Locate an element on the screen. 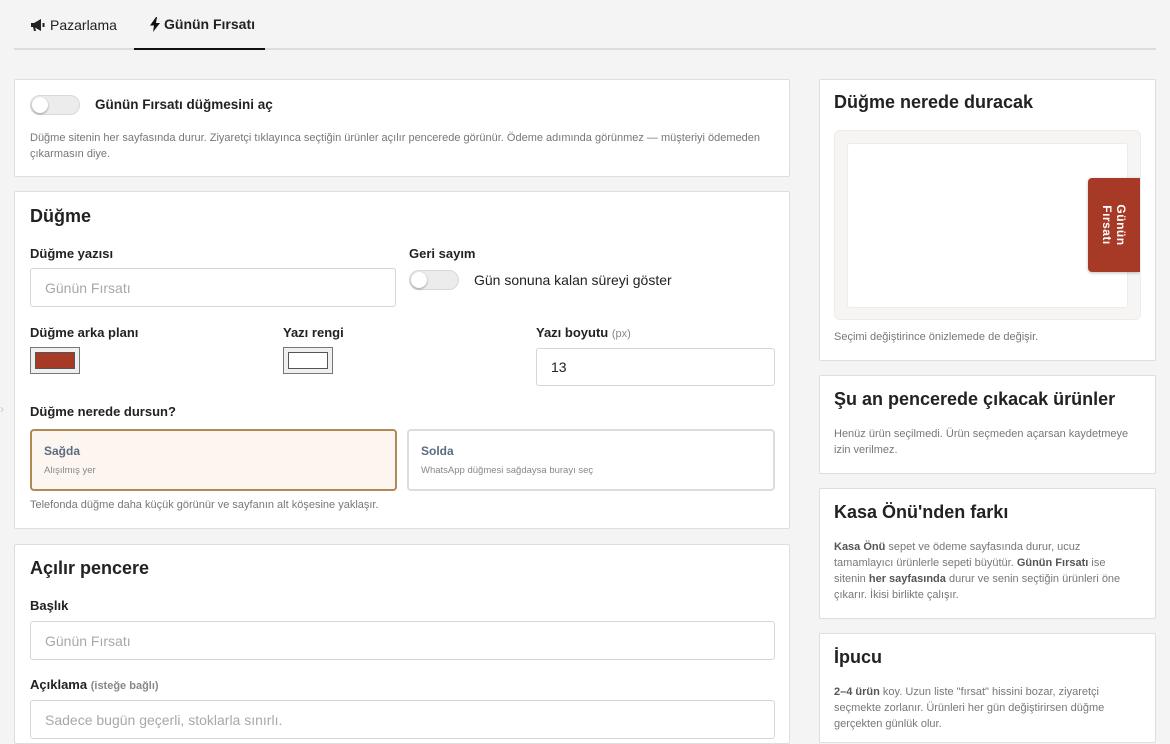  preview-page is located at coordinates (987, 225).